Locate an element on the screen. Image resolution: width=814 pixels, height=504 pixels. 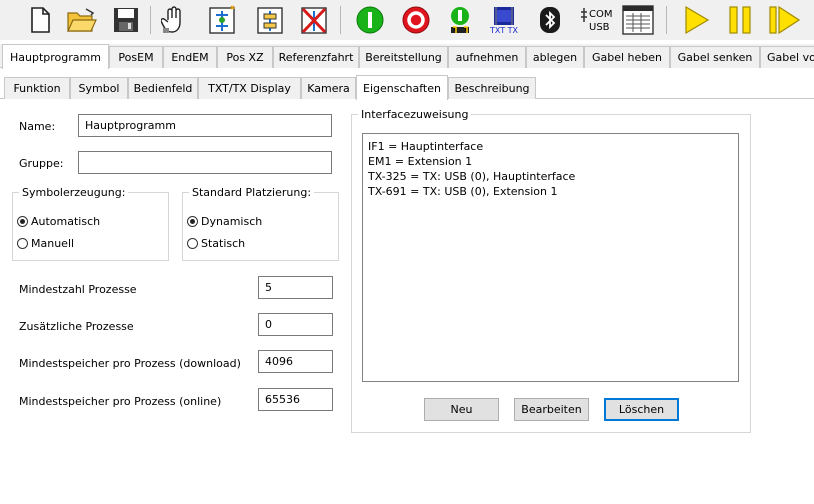
symbolerzeugung-legend: Symbolerzeugung: is located at coordinates (74, 192).